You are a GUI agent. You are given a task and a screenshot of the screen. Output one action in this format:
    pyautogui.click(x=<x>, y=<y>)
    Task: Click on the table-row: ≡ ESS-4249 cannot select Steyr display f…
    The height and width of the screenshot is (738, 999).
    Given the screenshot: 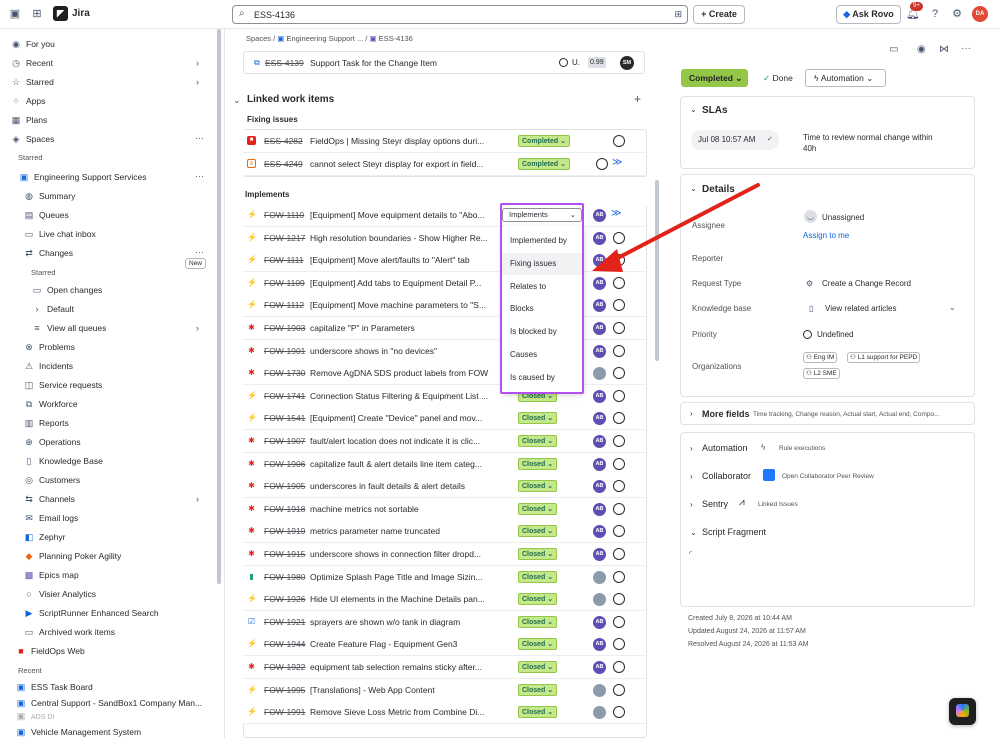 What is the action you would take?
    pyautogui.click(x=444, y=164)
    